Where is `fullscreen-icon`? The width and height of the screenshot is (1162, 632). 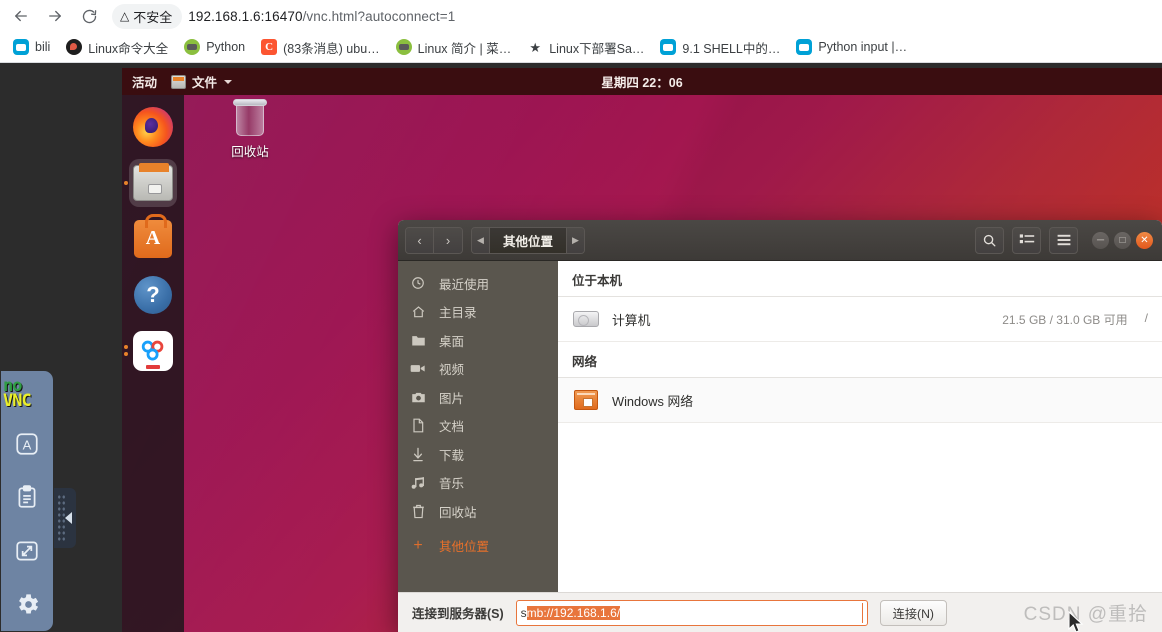 fullscreen-icon is located at coordinates (27, 551).